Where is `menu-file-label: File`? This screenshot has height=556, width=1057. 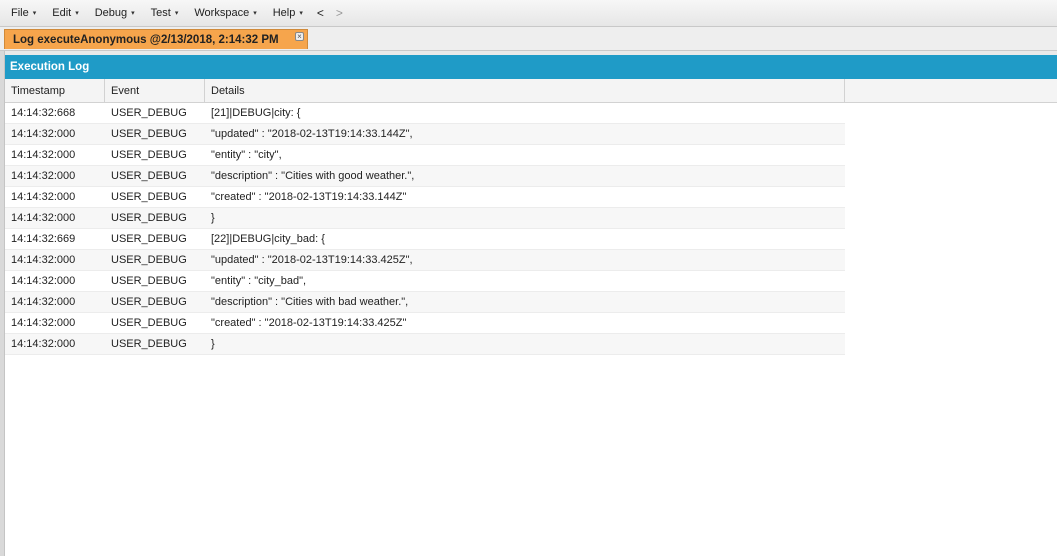
menu-file-label: File is located at coordinates (20, 13).